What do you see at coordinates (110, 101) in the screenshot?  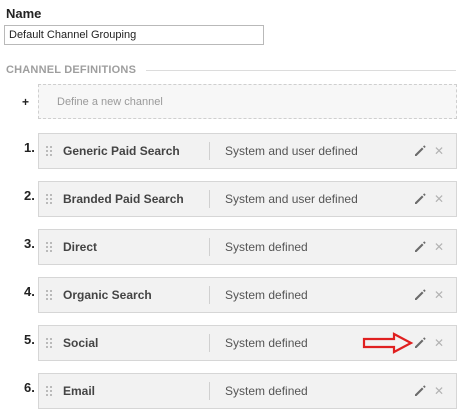 I see `define-new-channel-label: Define a new channel` at bounding box center [110, 101].